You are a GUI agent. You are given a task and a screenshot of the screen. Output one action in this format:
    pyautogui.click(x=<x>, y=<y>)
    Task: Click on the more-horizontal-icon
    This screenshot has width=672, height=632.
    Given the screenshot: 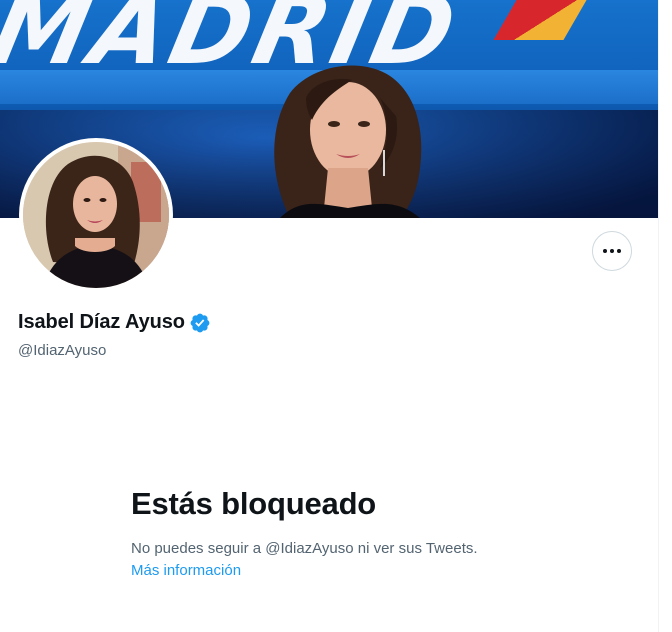 What is the action you would take?
    pyautogui.click(x=612, y=251)
    